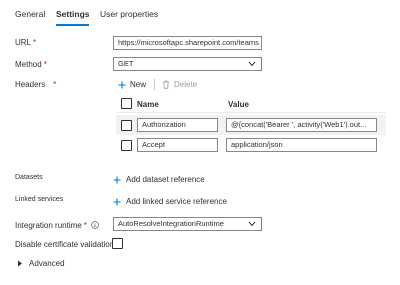 This screenshot has width=400, height=285. I want to click on advanced-label: Advanced, so click(47, 263).